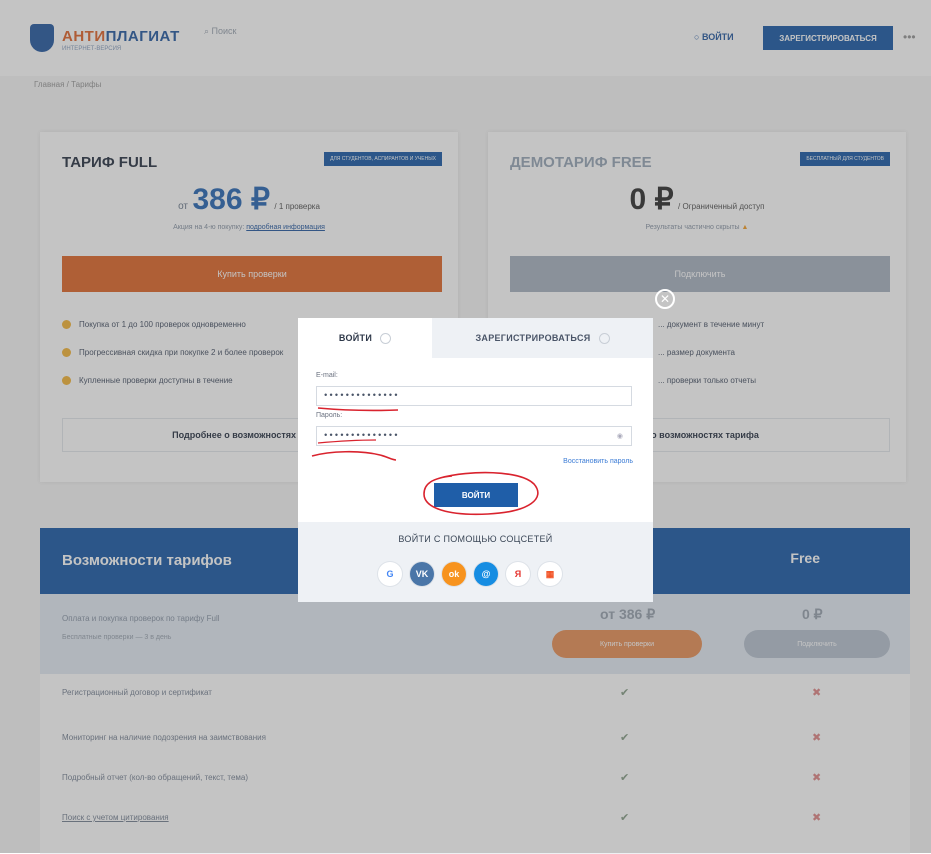 The image size is (931, 854). Describe the element at coordinates (361, 396) in the screenshot. I see `email-value: ••••••••••••••` at that location.